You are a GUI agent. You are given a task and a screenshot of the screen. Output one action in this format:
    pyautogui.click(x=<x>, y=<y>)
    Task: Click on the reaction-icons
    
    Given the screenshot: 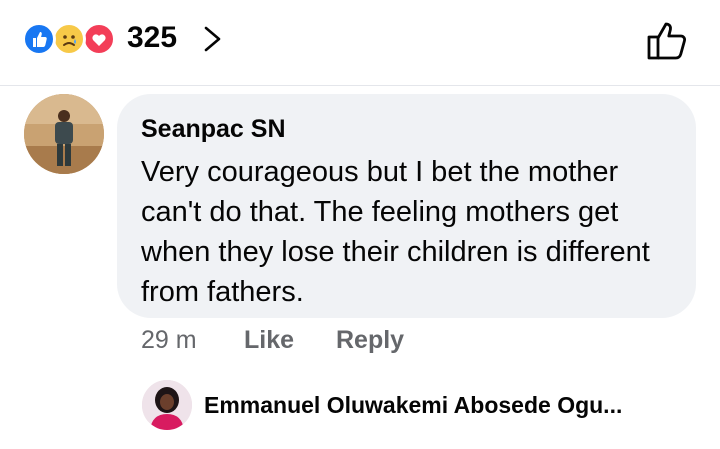 What is the action you would take?
    pyautogui.click(x=72, y=39)
    